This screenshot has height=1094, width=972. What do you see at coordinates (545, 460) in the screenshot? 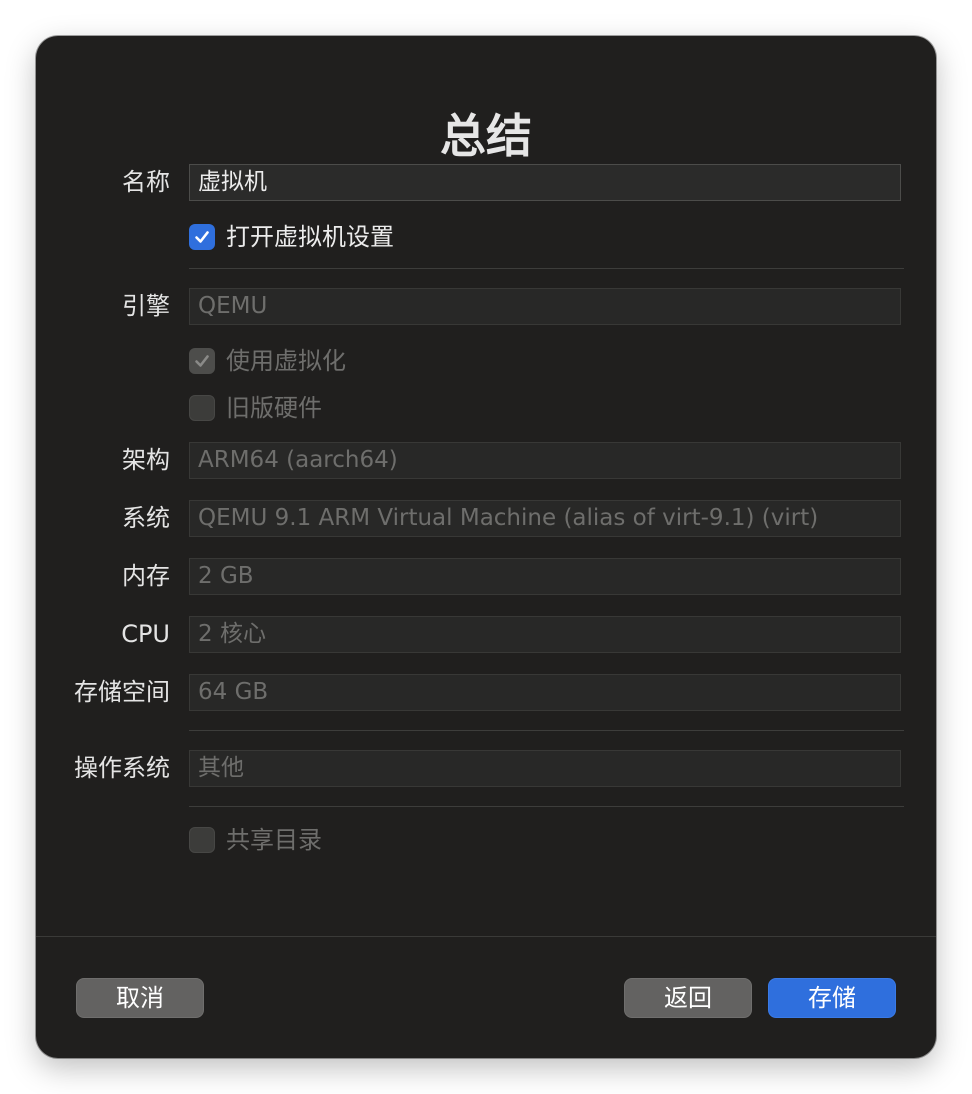
I see `architecture-field: ARM64 (aarch64)` at bounding box center [545, 460].